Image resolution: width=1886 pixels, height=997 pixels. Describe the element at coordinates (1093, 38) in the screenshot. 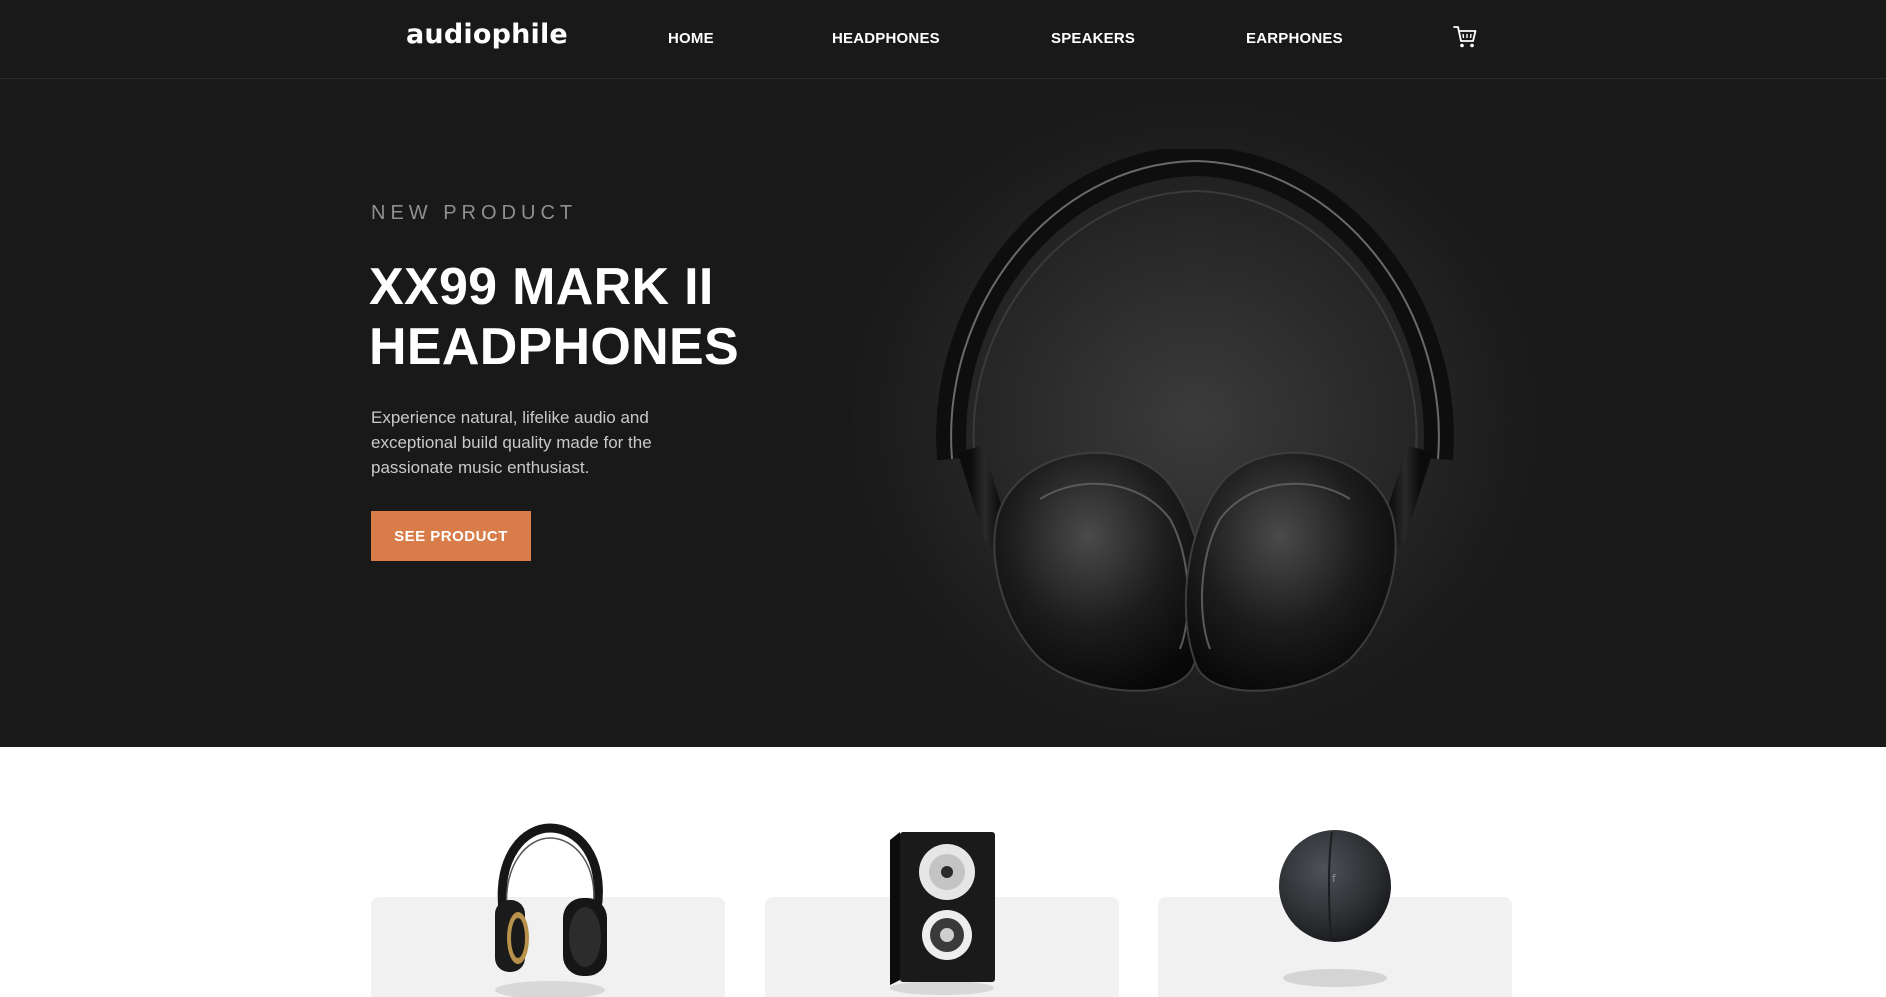

I see `nav-link-speakers: SPEAKERS` at that location.